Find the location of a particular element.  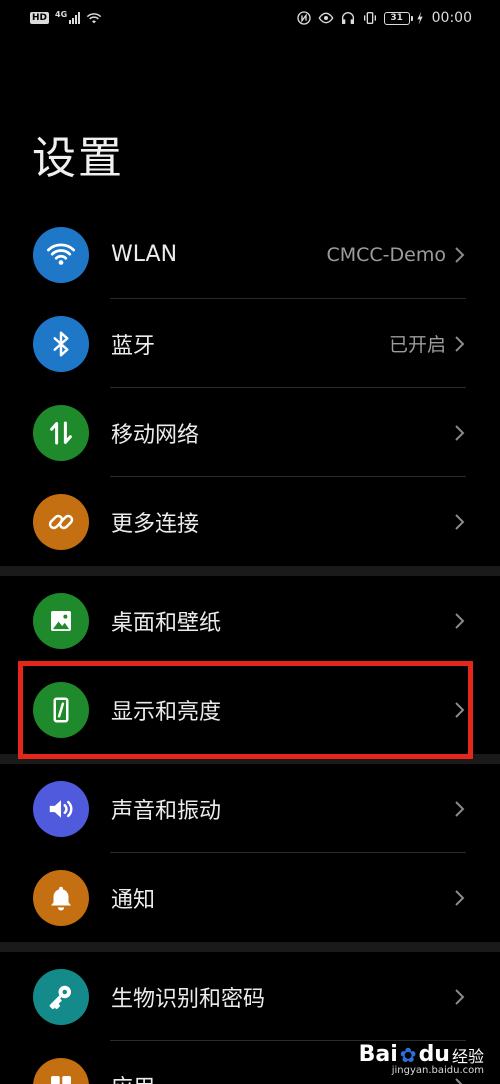

link-icon is located at coordinates (61, 521).